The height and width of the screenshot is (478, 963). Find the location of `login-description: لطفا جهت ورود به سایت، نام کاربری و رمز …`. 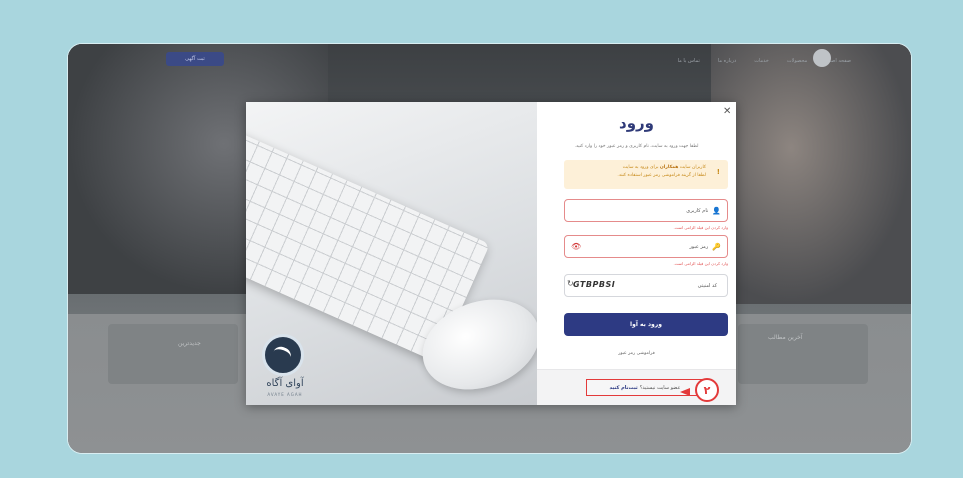

login-description: لطفا جهت ورود به سایت، نام کاربری و رمز … is located at coordinates (636, 146).